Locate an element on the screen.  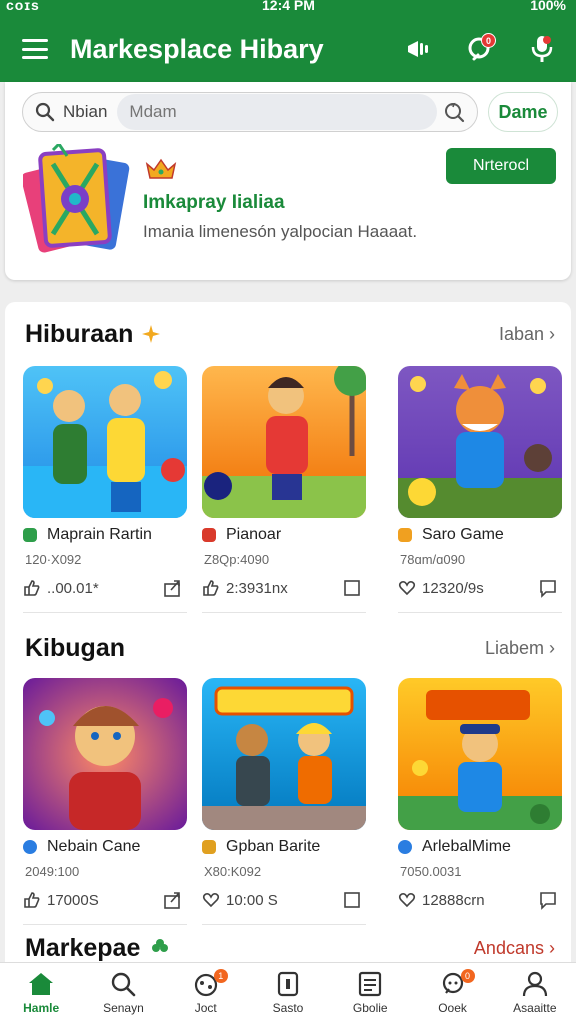
crown-icon is located at coordinates (161, 168).